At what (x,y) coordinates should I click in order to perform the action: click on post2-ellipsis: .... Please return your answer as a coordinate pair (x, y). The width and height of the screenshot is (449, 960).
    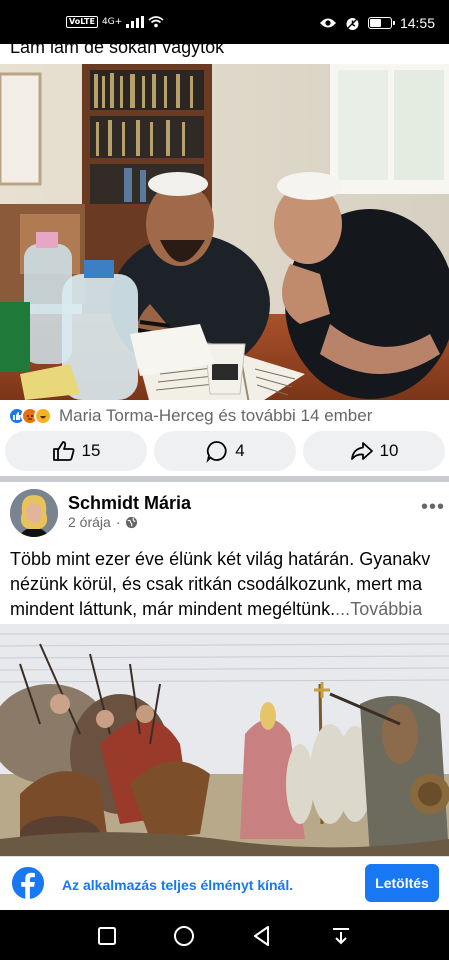
    Looking at the image, I should click on (343, 609).